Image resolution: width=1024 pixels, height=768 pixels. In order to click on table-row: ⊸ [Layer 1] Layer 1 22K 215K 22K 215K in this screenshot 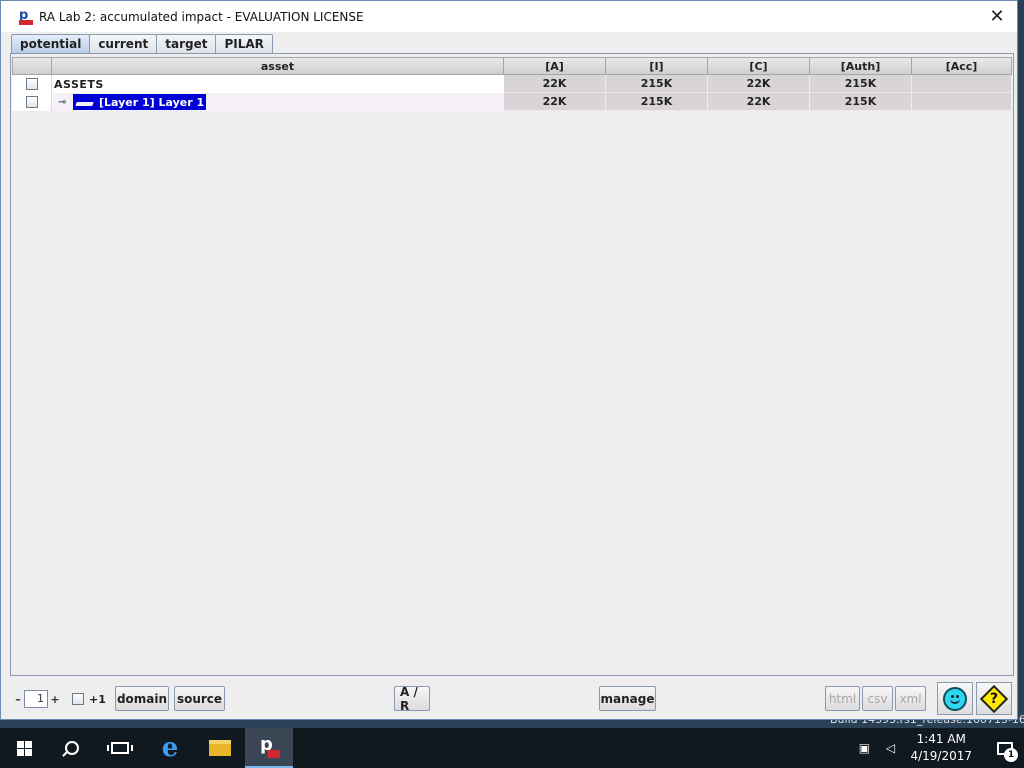, I will do `click(512, 102)`.